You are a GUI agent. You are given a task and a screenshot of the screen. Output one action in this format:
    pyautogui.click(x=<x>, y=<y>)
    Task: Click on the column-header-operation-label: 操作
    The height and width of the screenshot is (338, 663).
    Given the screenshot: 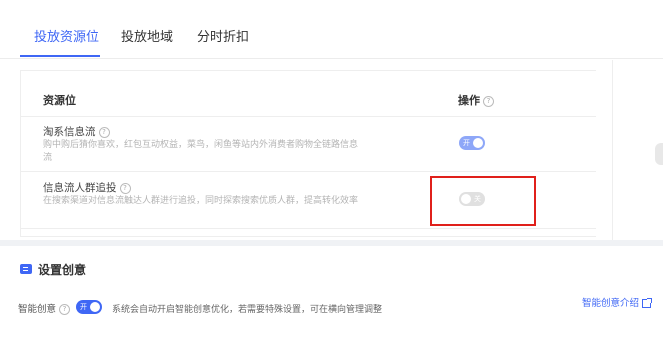 What is the action you would take?
    pyautogui.click(x=469, y=100)
    